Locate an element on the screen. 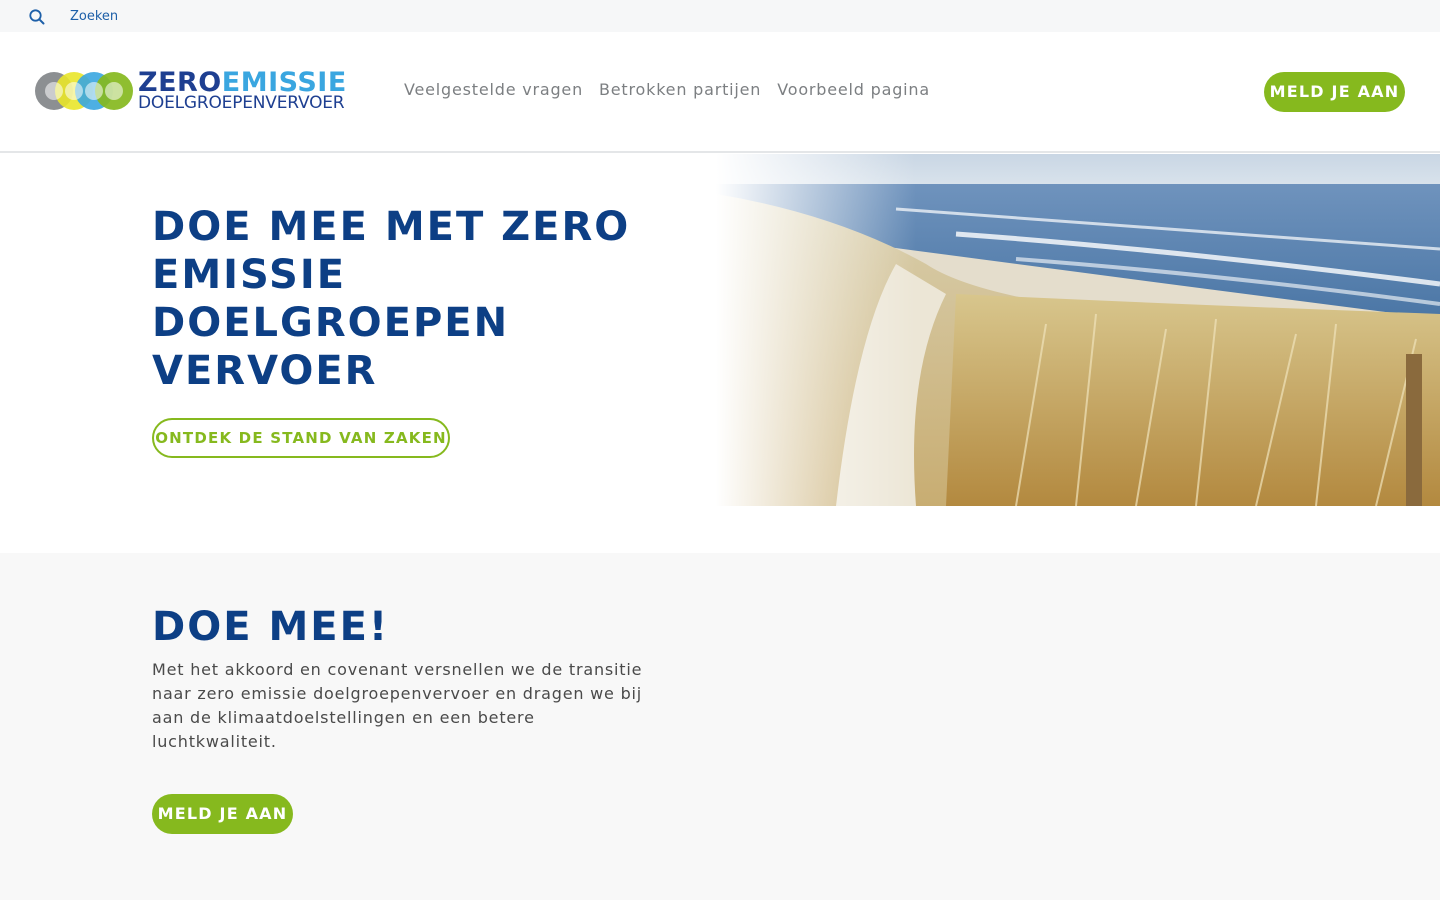 The height and width of the screenshot is (900, 1440). logo-rings-icon is located at coordinates (84, 91).